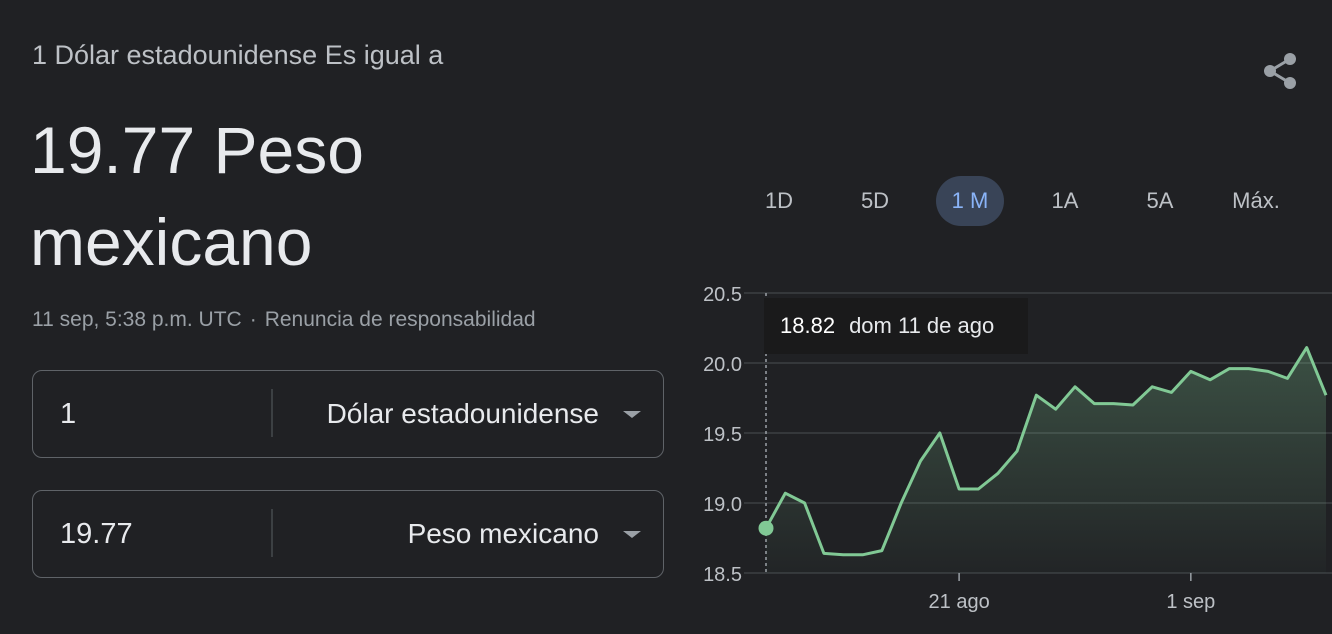  What do you see at coordinates (959, 602) in the screenshot?
I see `x-tick-label: 21 ago` at bounding box center [959, 602].